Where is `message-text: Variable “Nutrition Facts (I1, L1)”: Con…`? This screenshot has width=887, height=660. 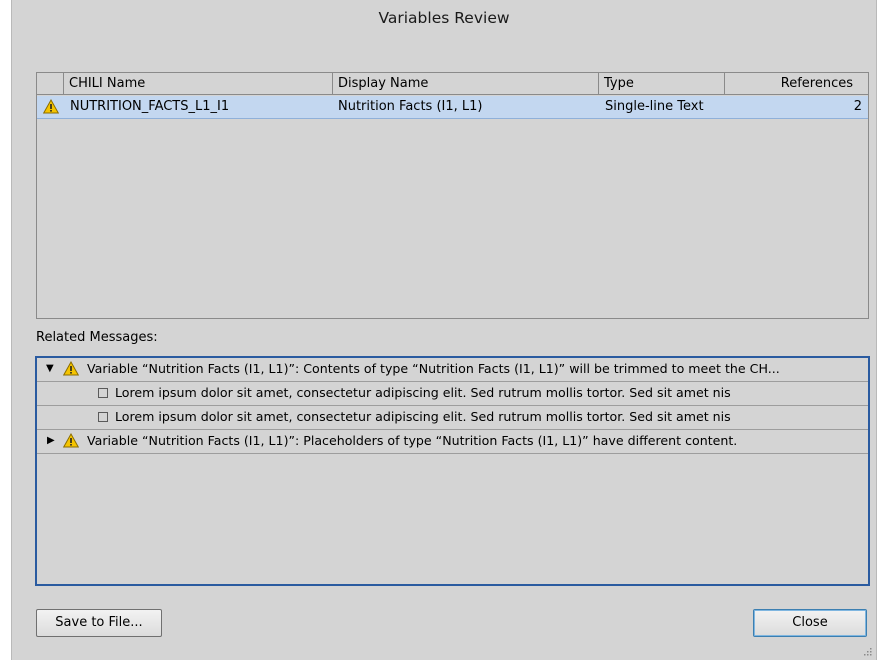
message-text: Variable “Nutrition Facts (I1, L1)”: Con… is located at coordinates (433, 368).